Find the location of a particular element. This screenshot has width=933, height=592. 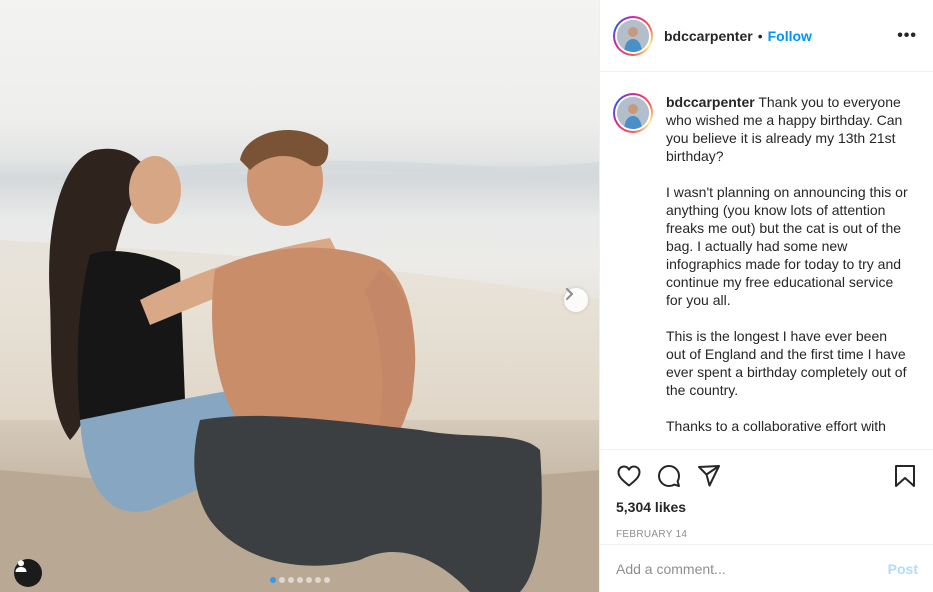

like-button is located at coordinates (629, 476).